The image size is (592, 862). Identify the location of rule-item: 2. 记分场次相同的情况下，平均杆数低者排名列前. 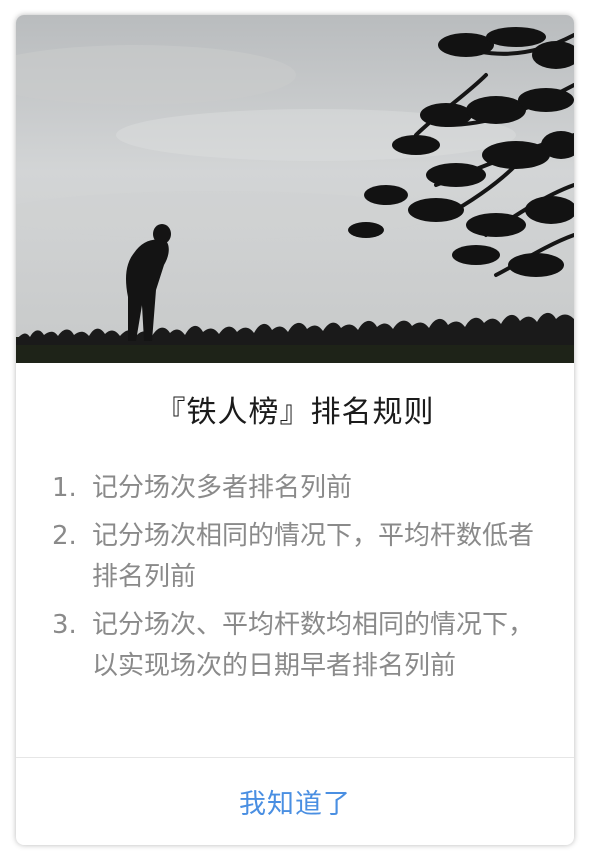
(302, 557).